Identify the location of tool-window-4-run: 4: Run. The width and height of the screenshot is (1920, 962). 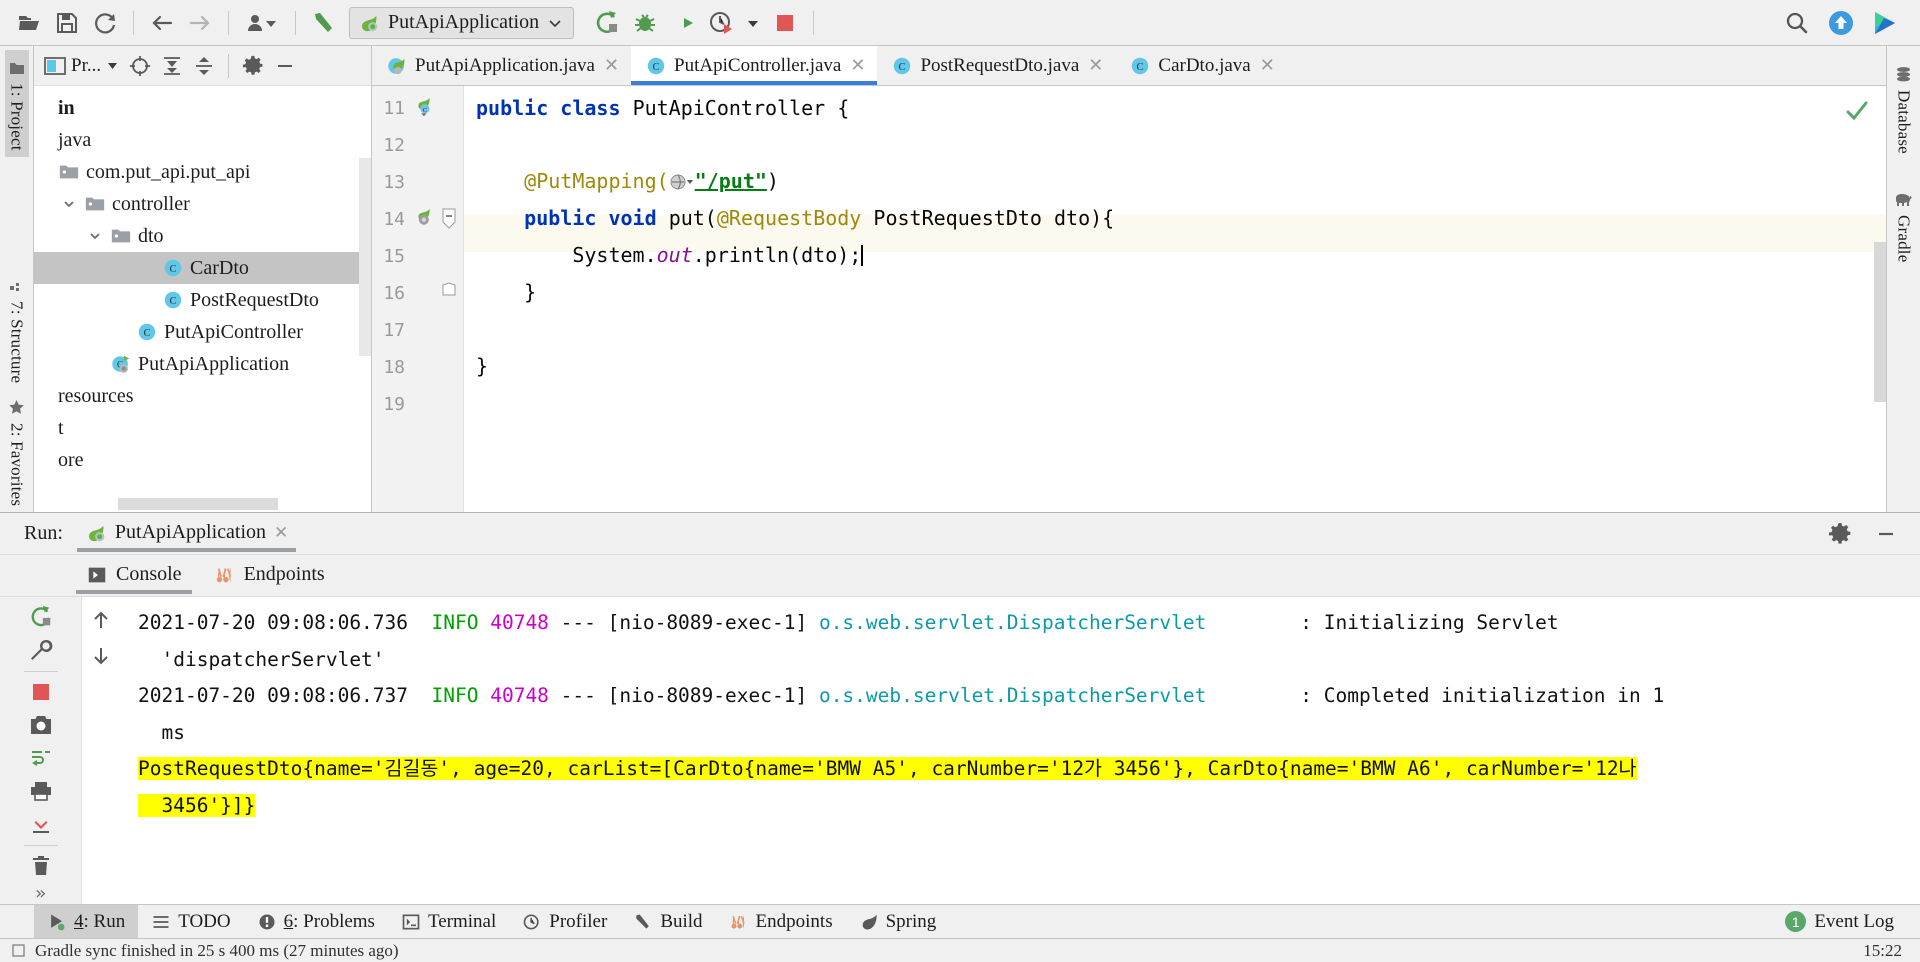
(86, 921).